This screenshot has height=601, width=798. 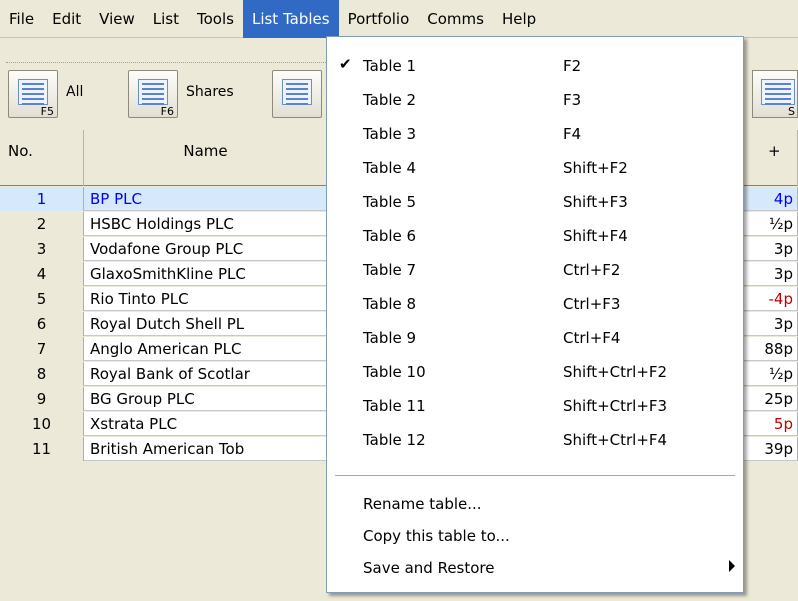 I want to click on row-number: 10, so click(x=42, y=424).